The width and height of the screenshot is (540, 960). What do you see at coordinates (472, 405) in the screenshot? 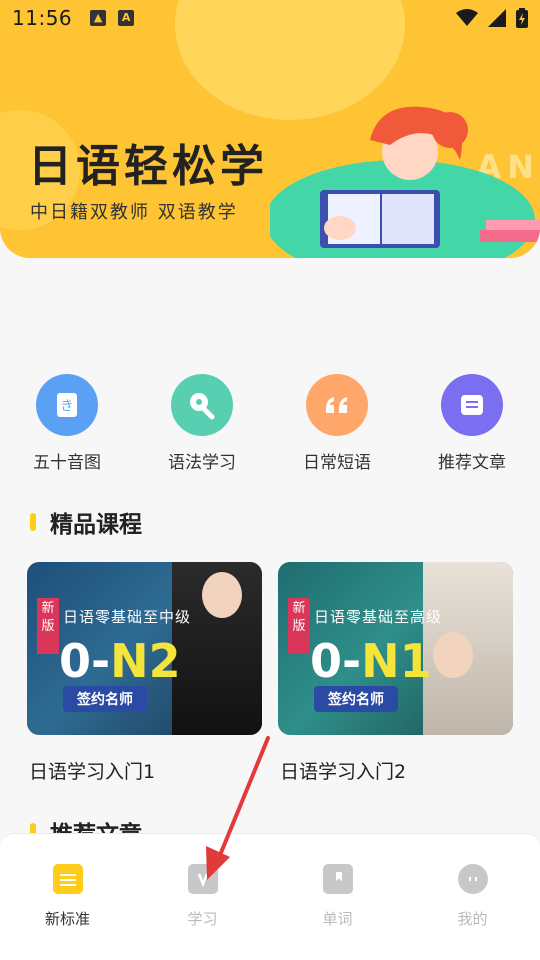
I see `article-icon` at bounding box center [472, 405].